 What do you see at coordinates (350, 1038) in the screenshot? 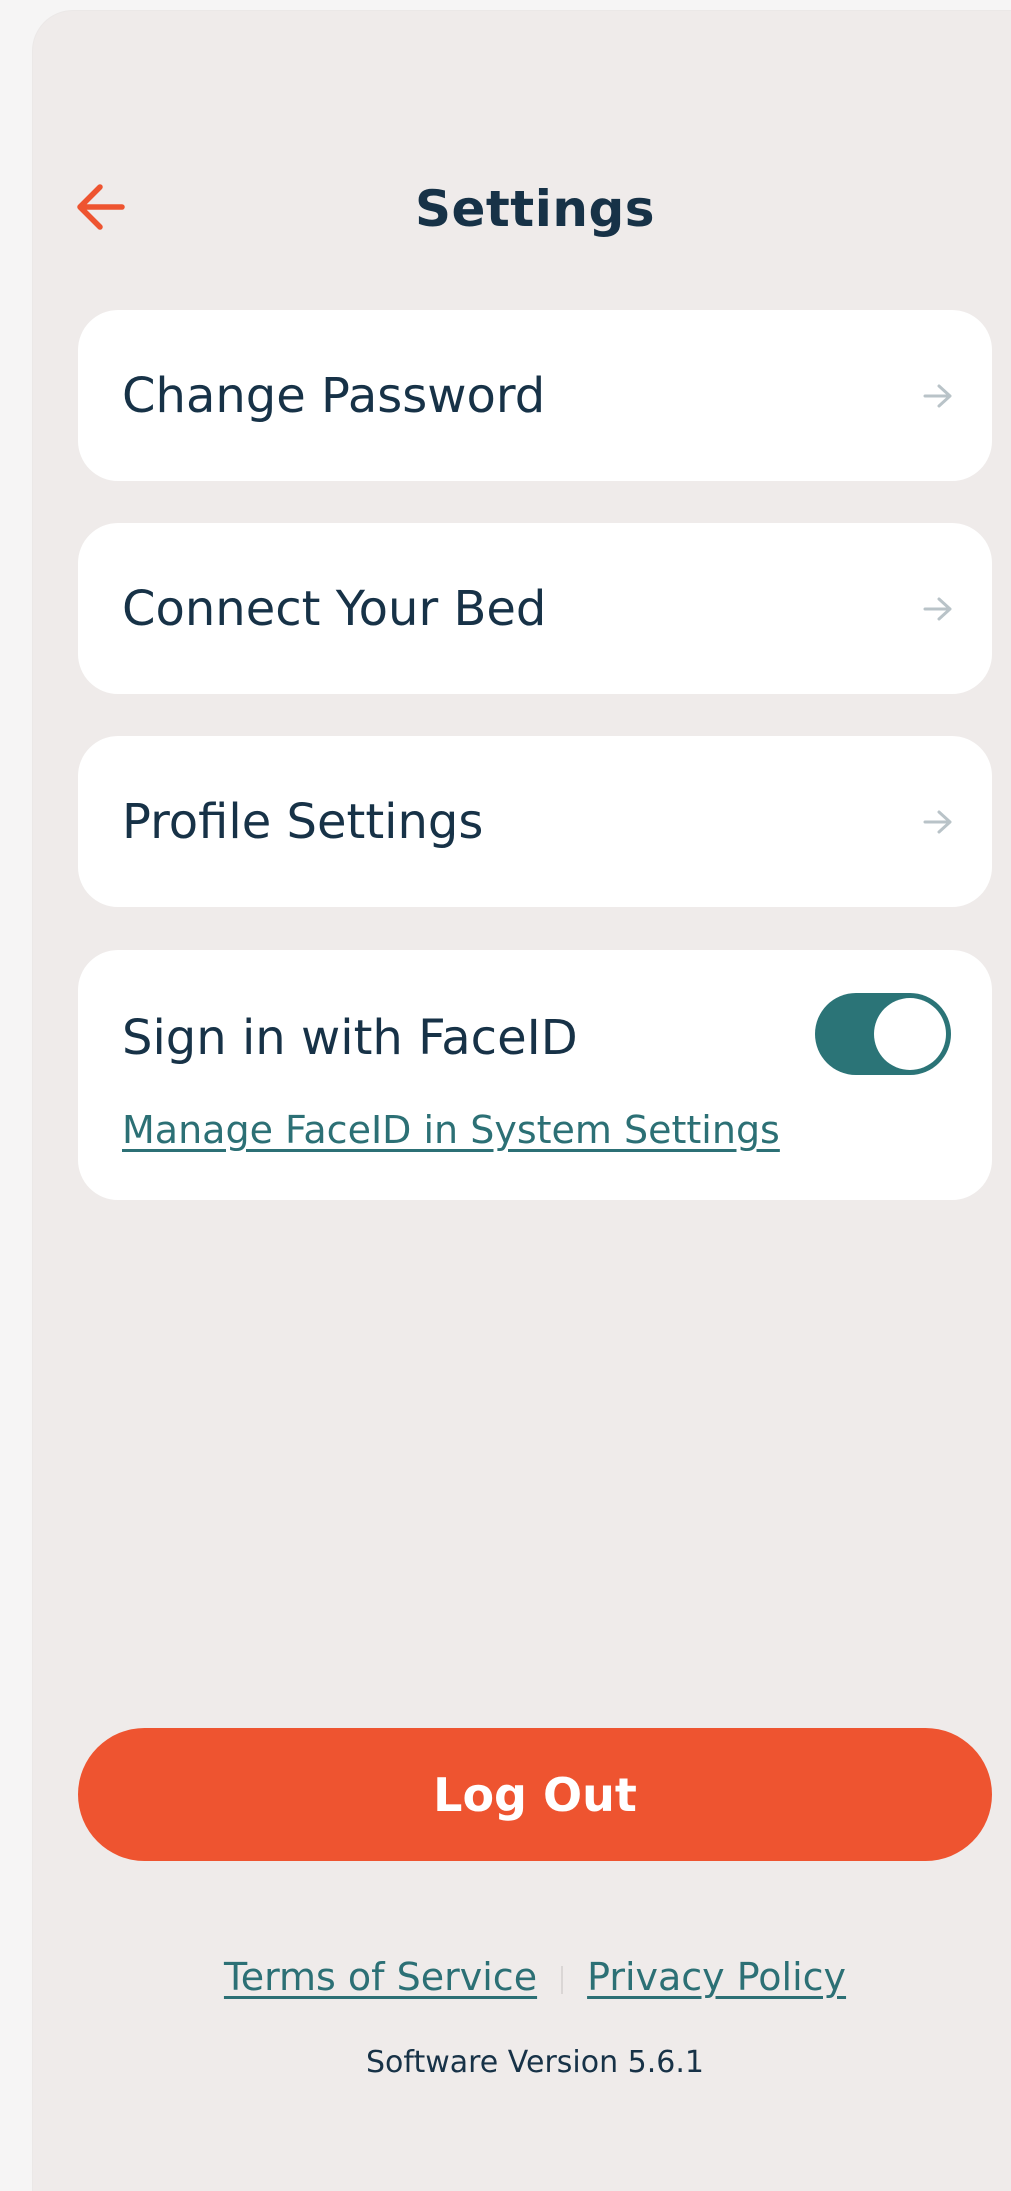
I see `faceid-label: Sign in with FaceID` at bounding box center [350, 1038].